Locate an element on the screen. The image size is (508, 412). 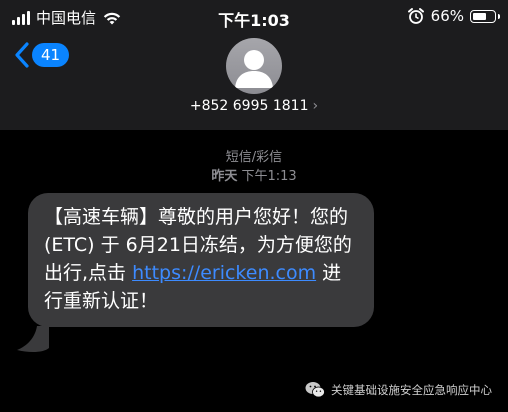
watermark-text: 关键基础设施安全应急响应中心 is located at coordinates (411, 389).